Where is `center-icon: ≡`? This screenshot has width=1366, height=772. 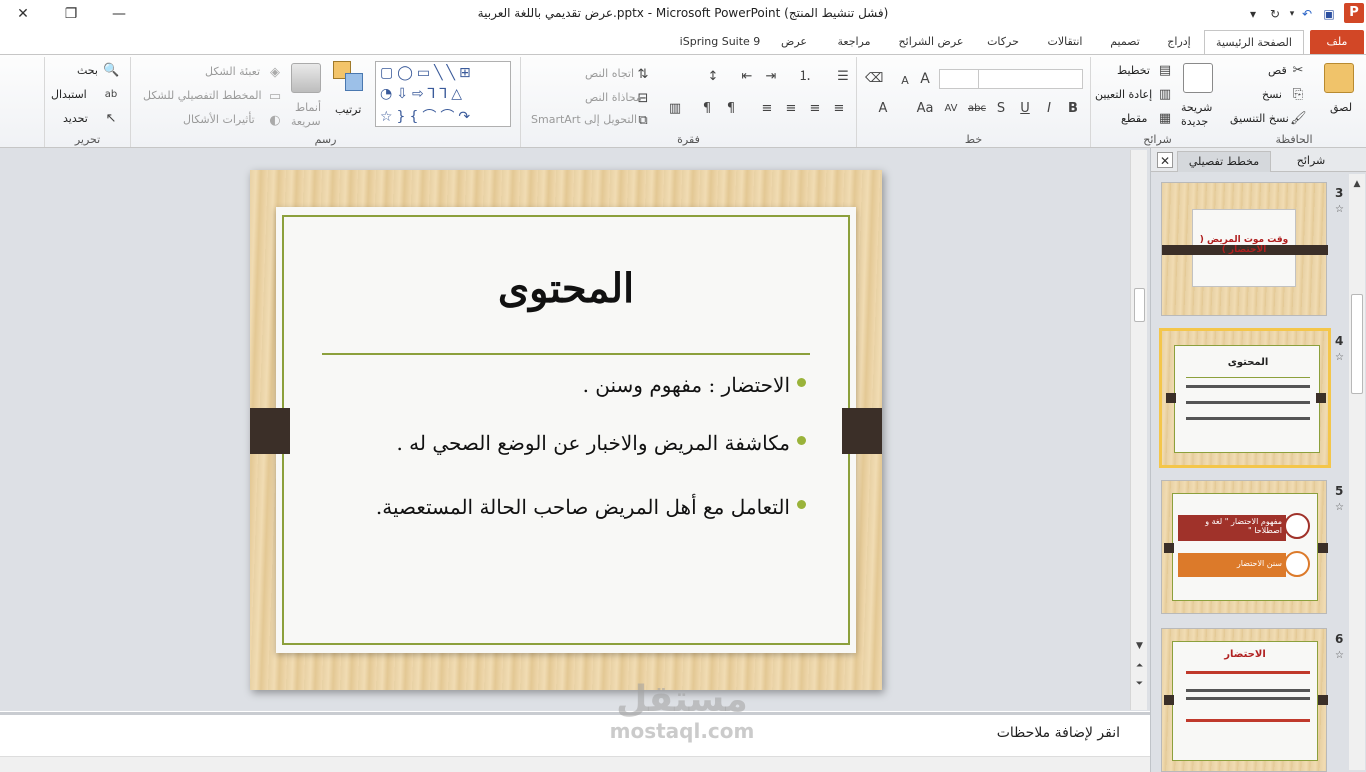 center-icon: ≡ is located at coordinates (815, 109).